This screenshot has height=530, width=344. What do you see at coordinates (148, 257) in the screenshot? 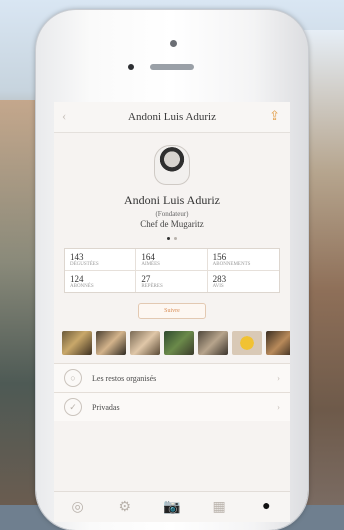
I see `stat-value: 164` at bounding box center [148, 257].